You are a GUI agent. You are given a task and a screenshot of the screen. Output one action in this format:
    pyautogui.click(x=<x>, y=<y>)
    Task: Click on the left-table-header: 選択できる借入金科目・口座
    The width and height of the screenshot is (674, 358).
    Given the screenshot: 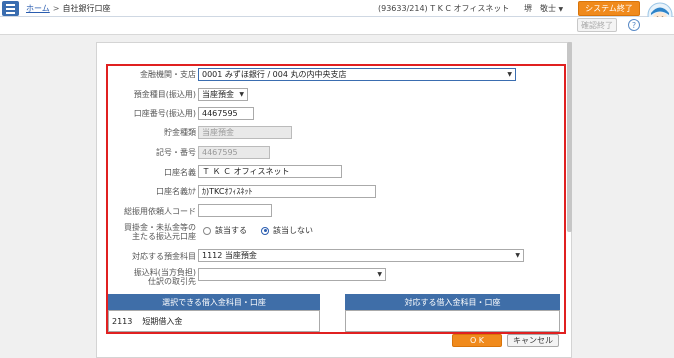 What is the action you would take?
    pyautogui.click(x=214, y=302)
    